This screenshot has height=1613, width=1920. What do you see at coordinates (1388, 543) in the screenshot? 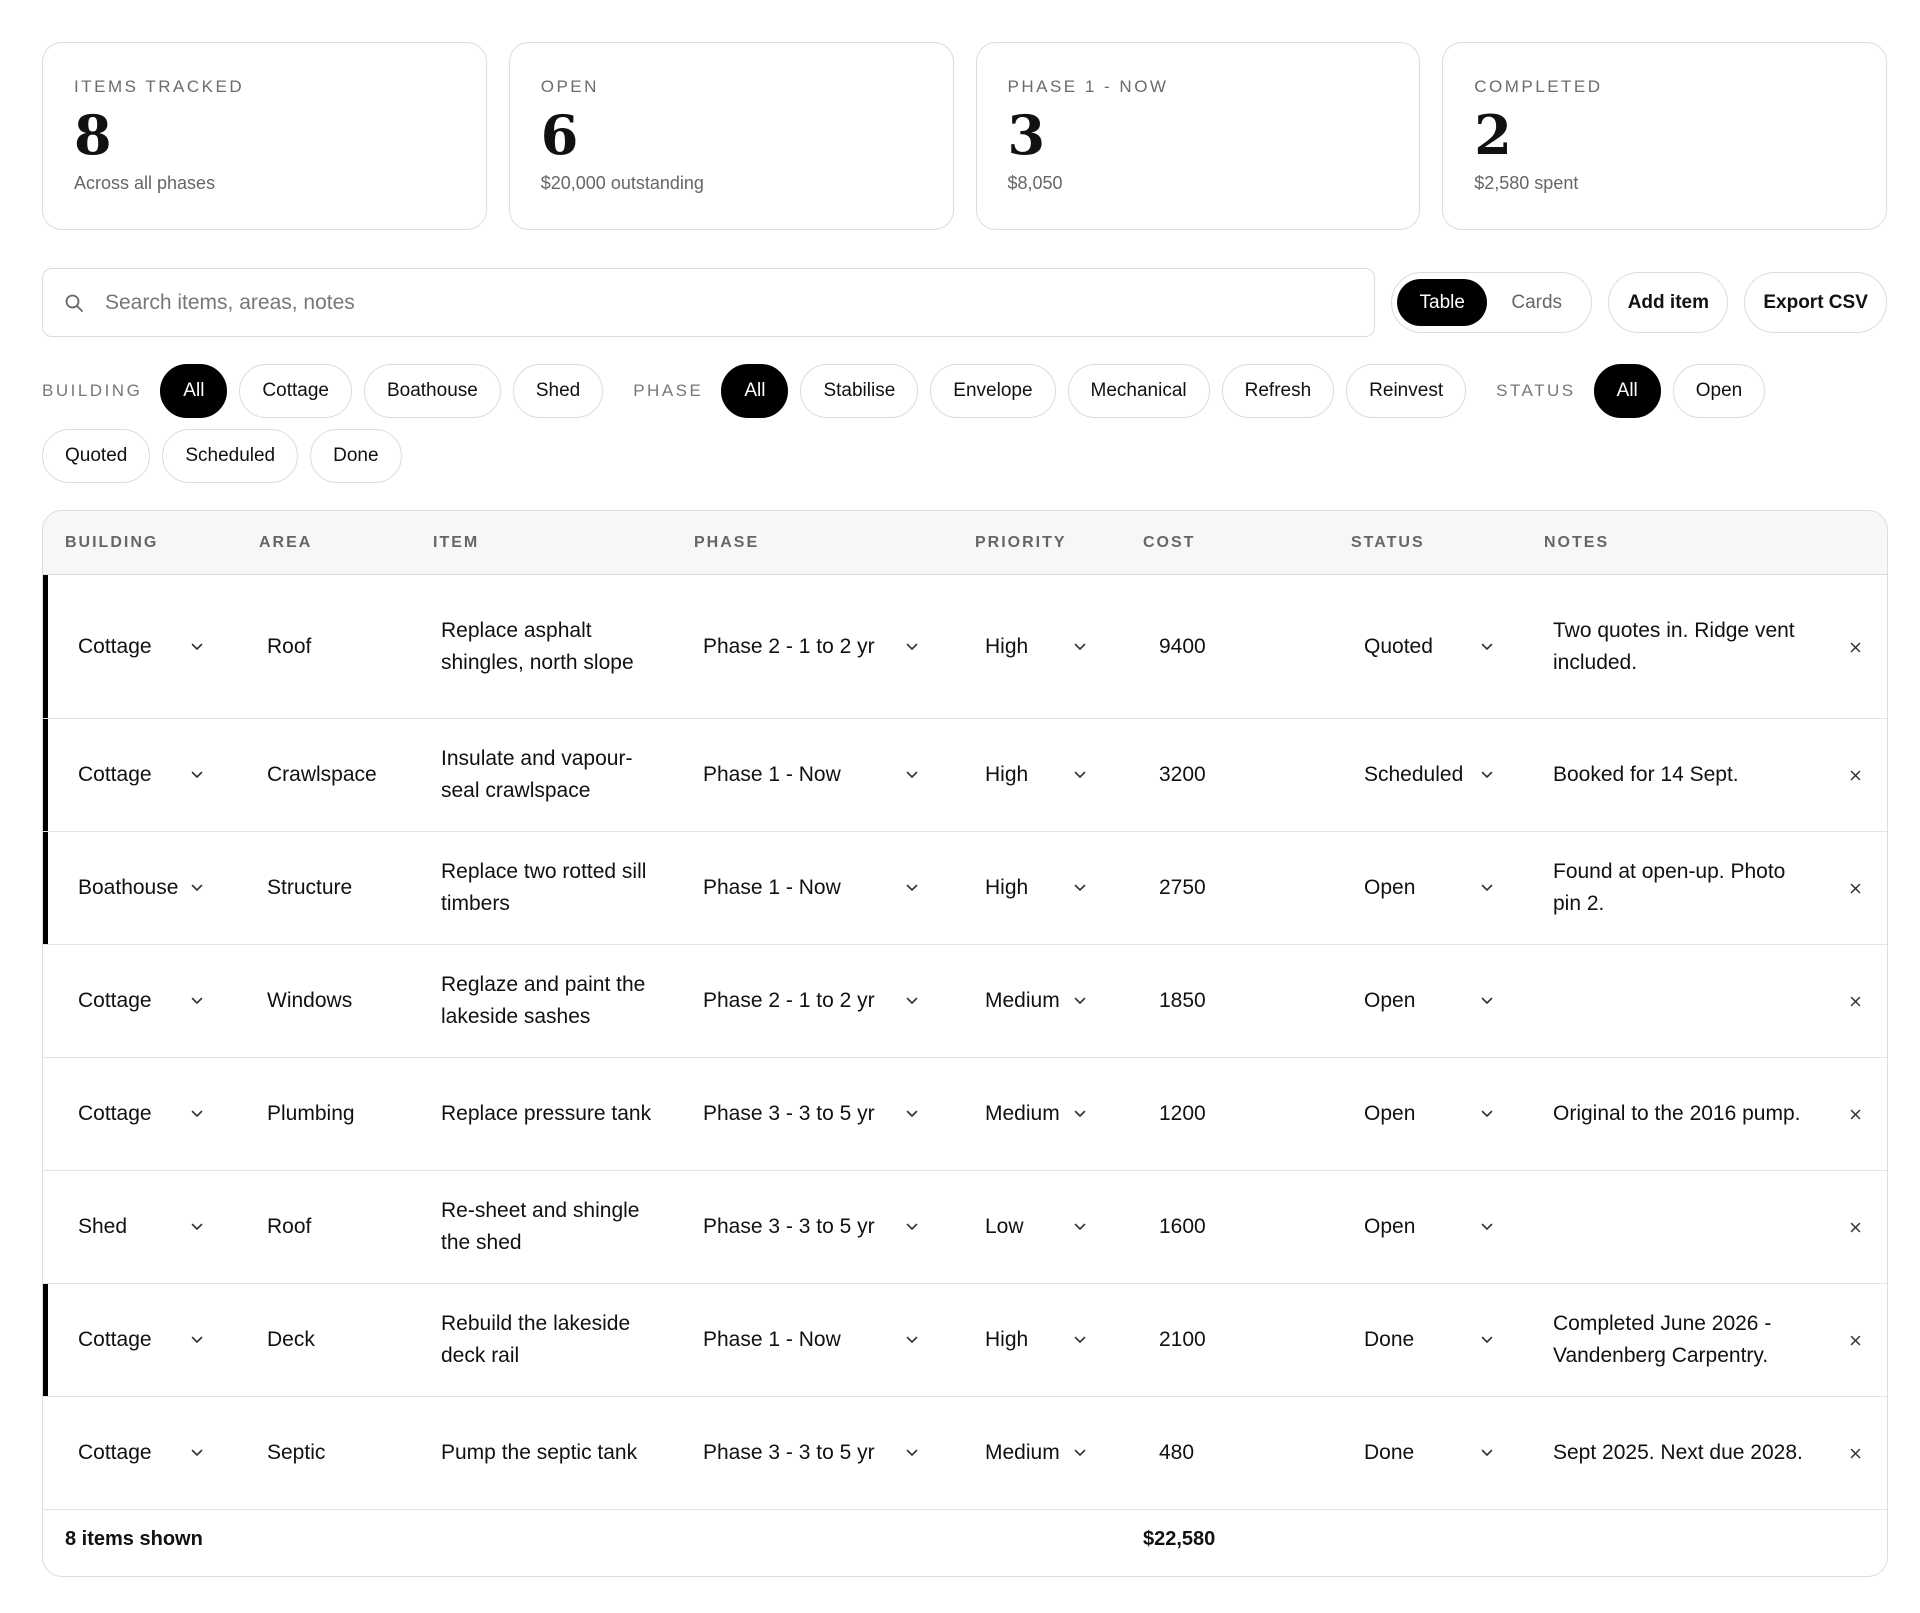
I see `column-header-status: STATUS` at bounding box center [1388, 543].